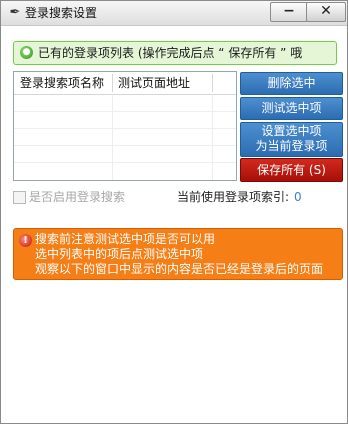  I want to click on close-button: ✕, so click(326, 12).